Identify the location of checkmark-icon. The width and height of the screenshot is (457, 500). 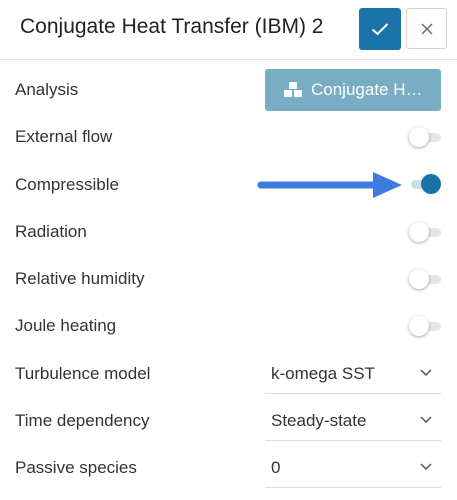
(380, 29).